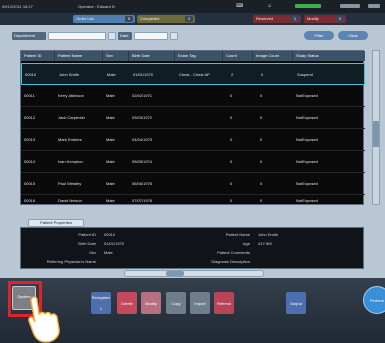 This screenshot has width=385, height=343. What do you see at coordinates (232, 74) in the screenshot?
I see `count-cell: 2` at bounding box center [232, 74].